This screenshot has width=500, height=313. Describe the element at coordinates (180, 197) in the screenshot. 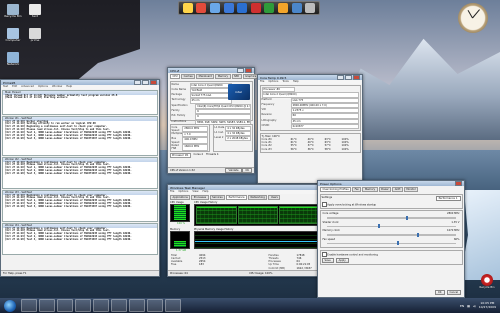

I see `tab-applications: Applications` at that location.